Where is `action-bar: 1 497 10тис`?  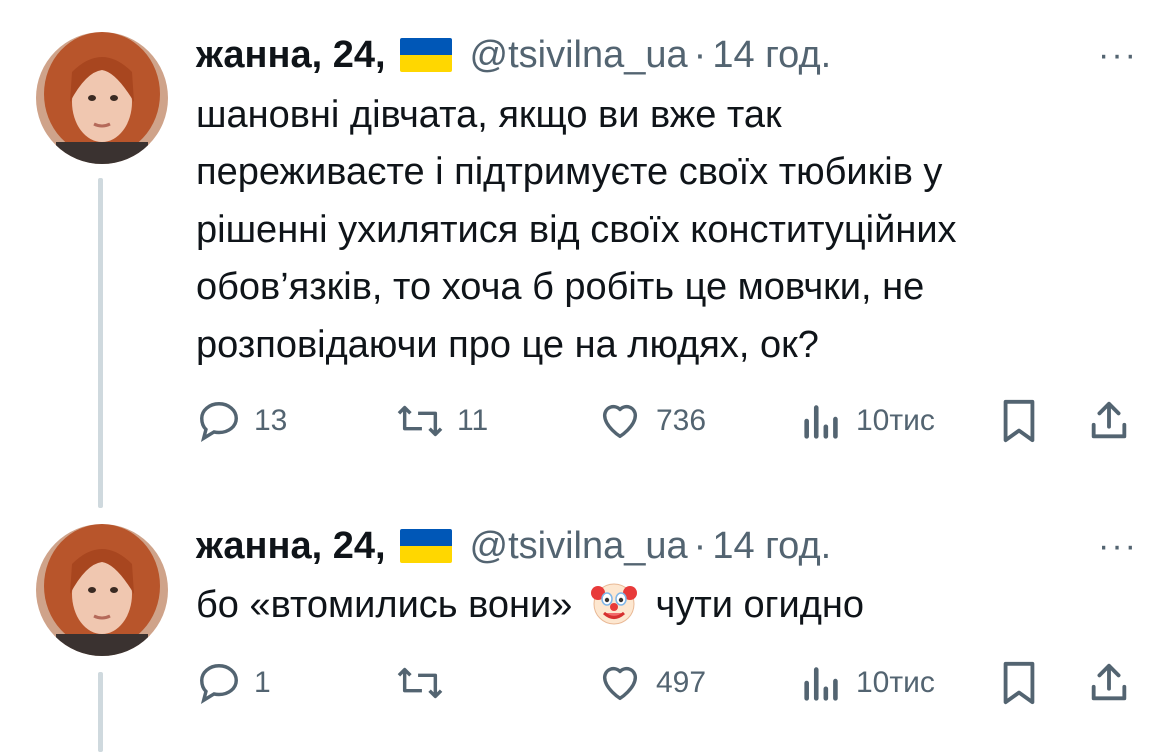 action-bar: 1 497 10тис is located at coordinates (582, 683).